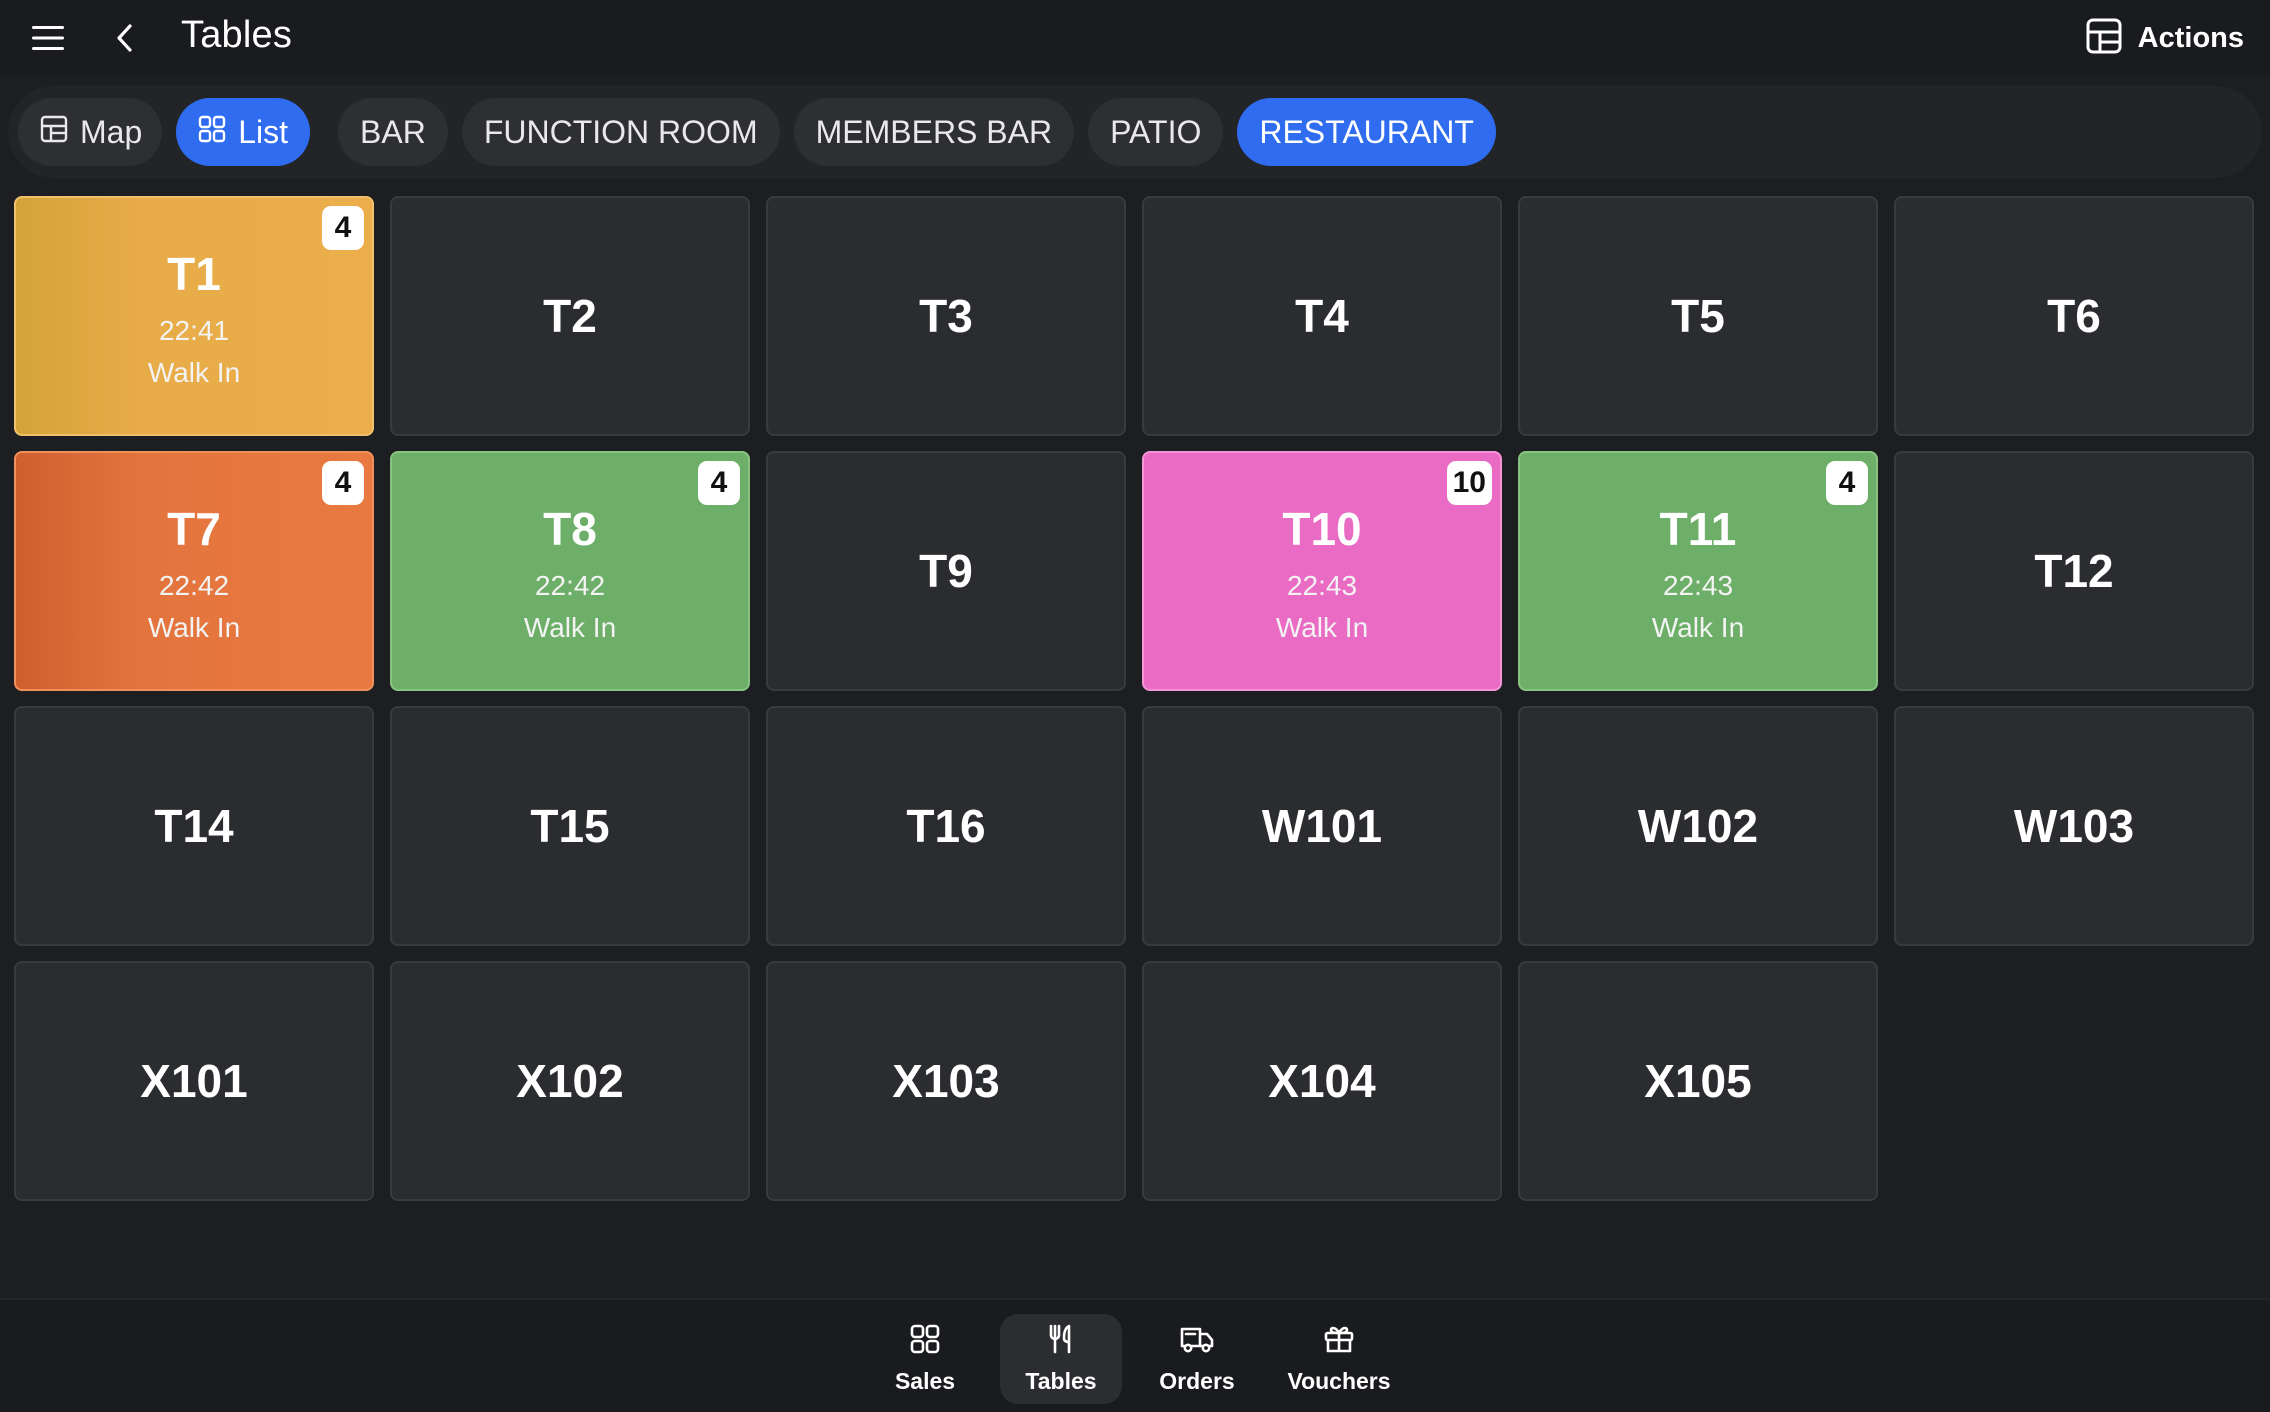 Image resolution: width=2270 pixels, height=1412 pixels. I want to click on table-name: T4, so click(1322, 316).